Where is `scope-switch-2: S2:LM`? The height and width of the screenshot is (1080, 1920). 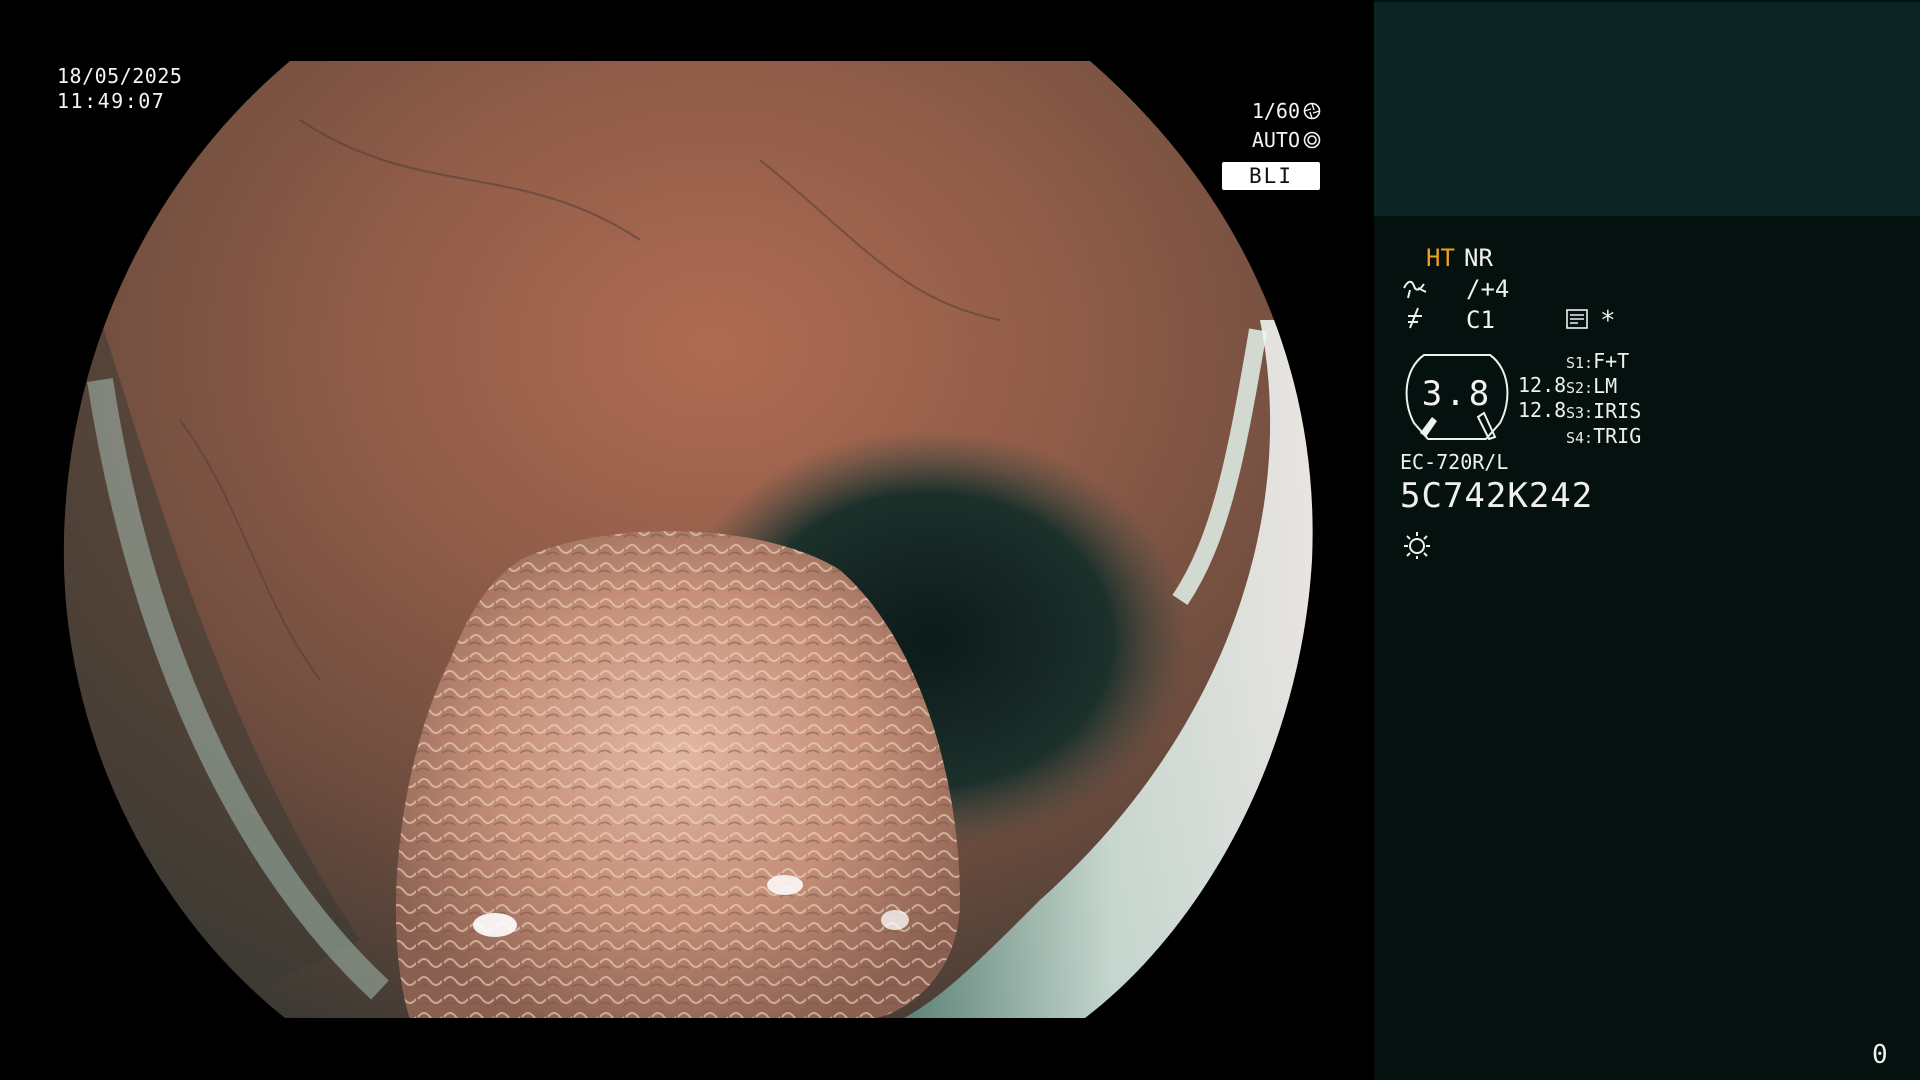 scope-switch-2: S2:LM is located at coordinates (1591, 386).